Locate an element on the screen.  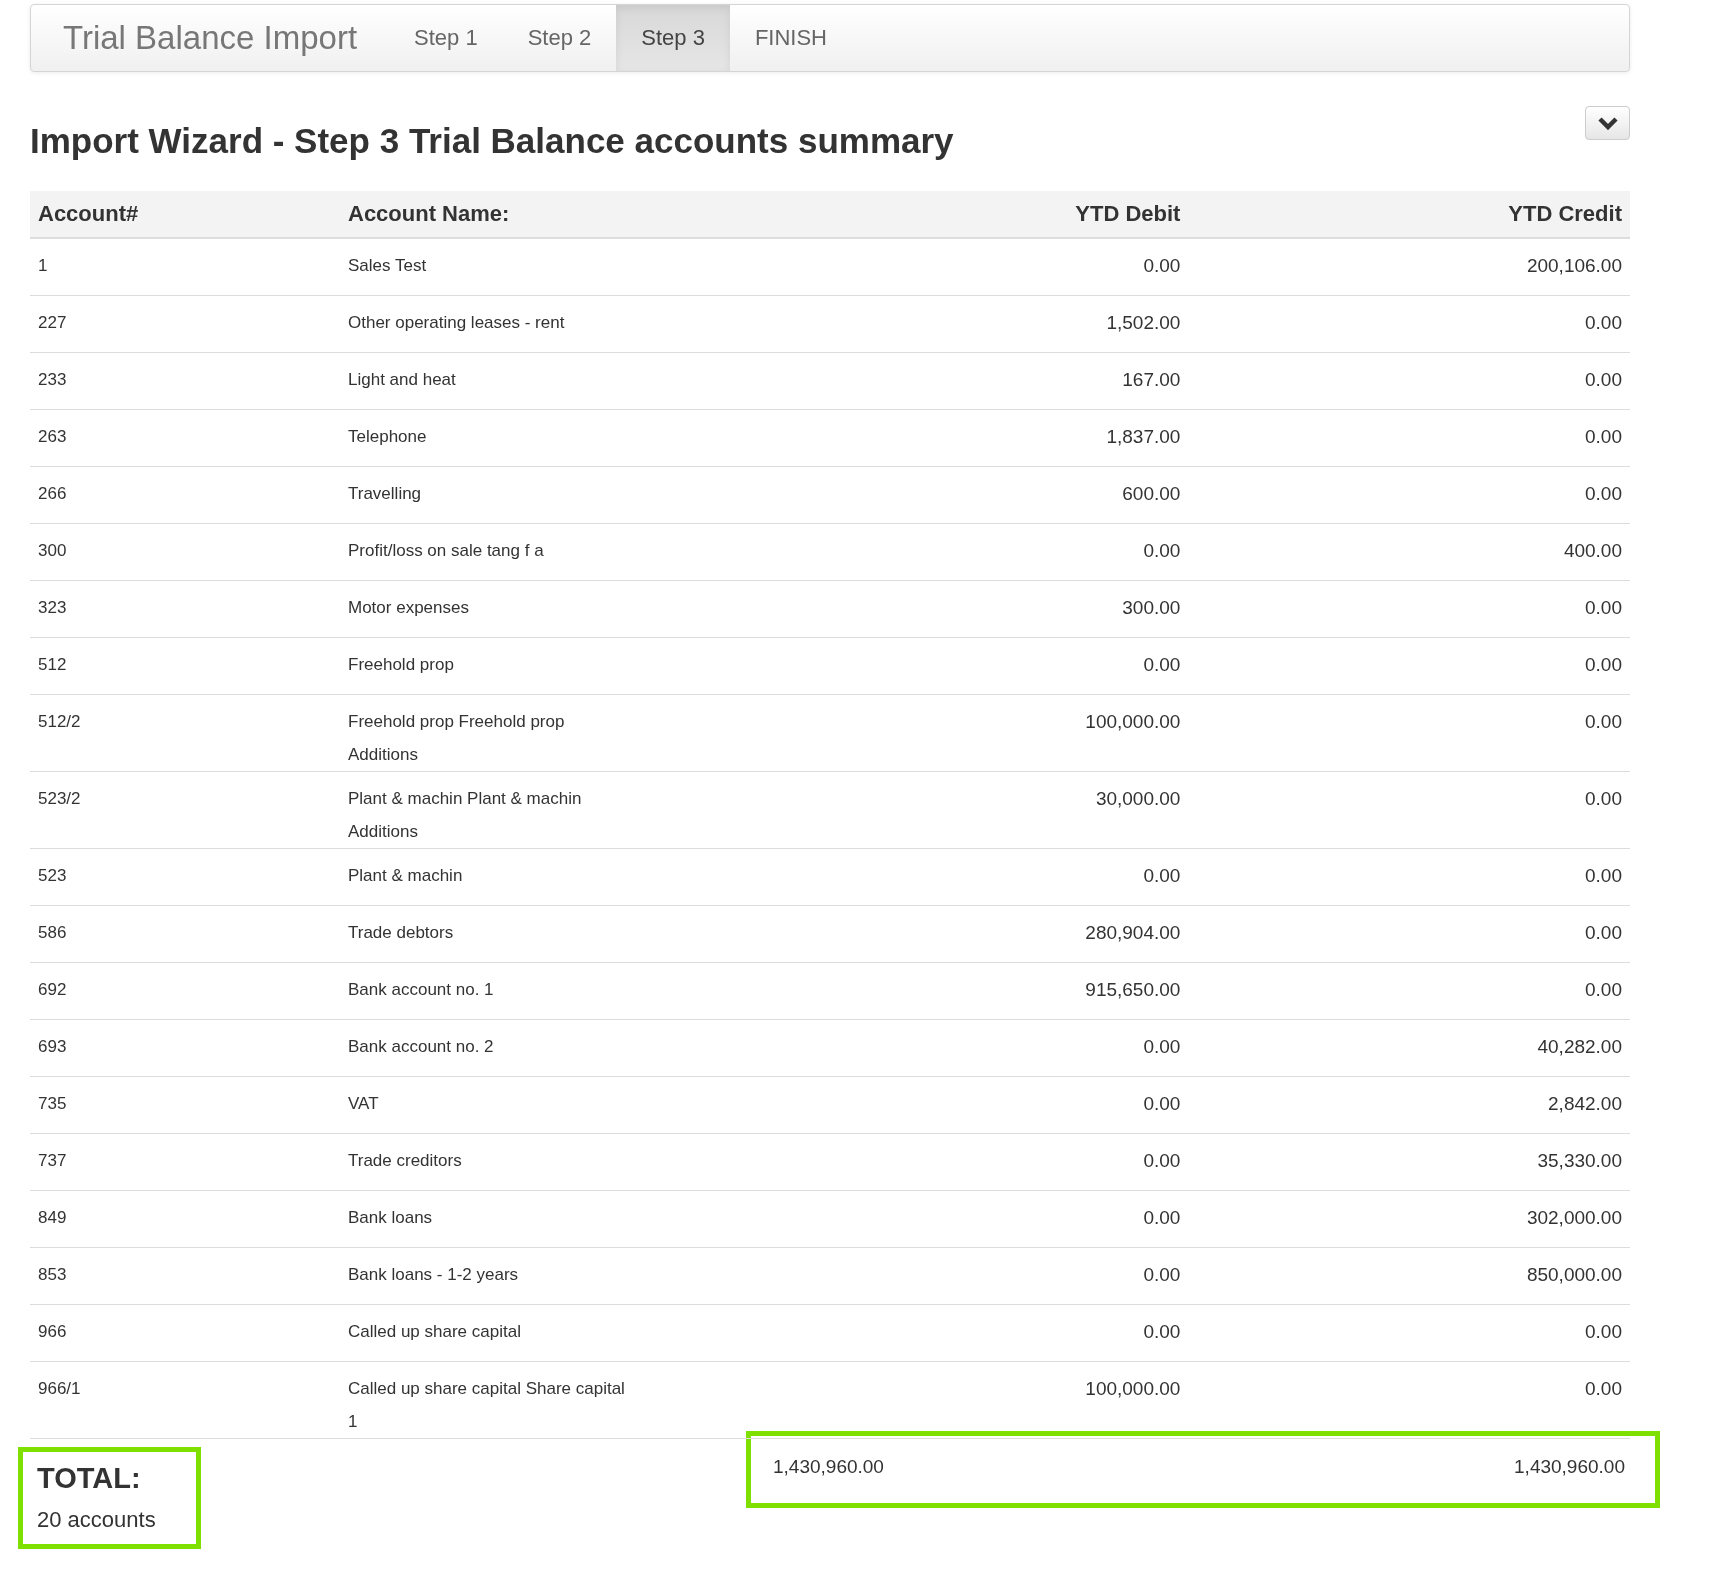
column-header: Account Name: is located at coordinates (558, 214).